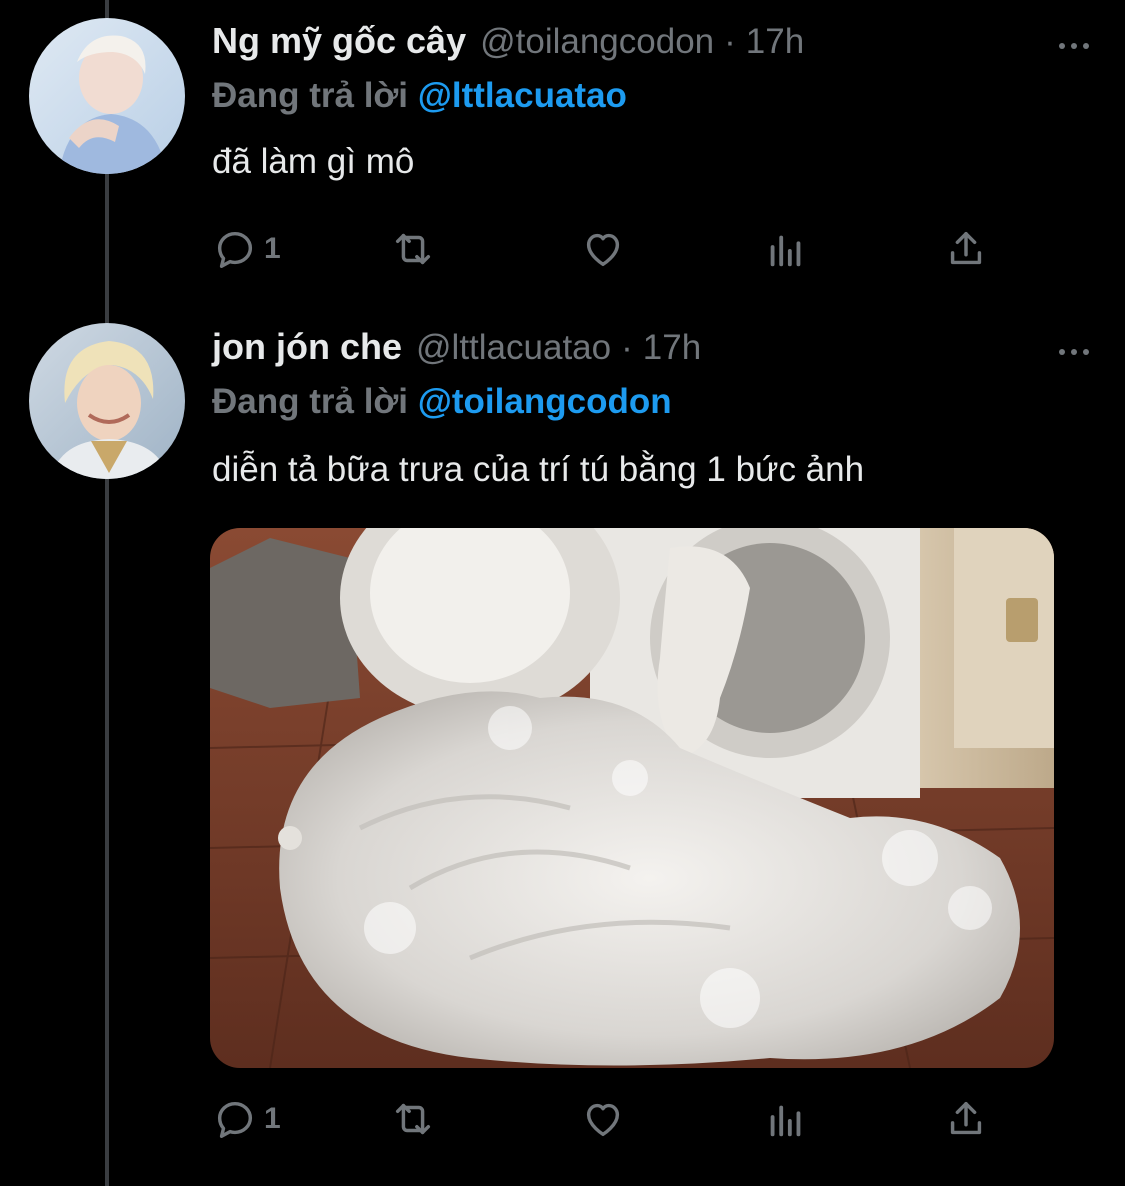  I want to click on user-handle: @toilangcodon, so click(597, 42).